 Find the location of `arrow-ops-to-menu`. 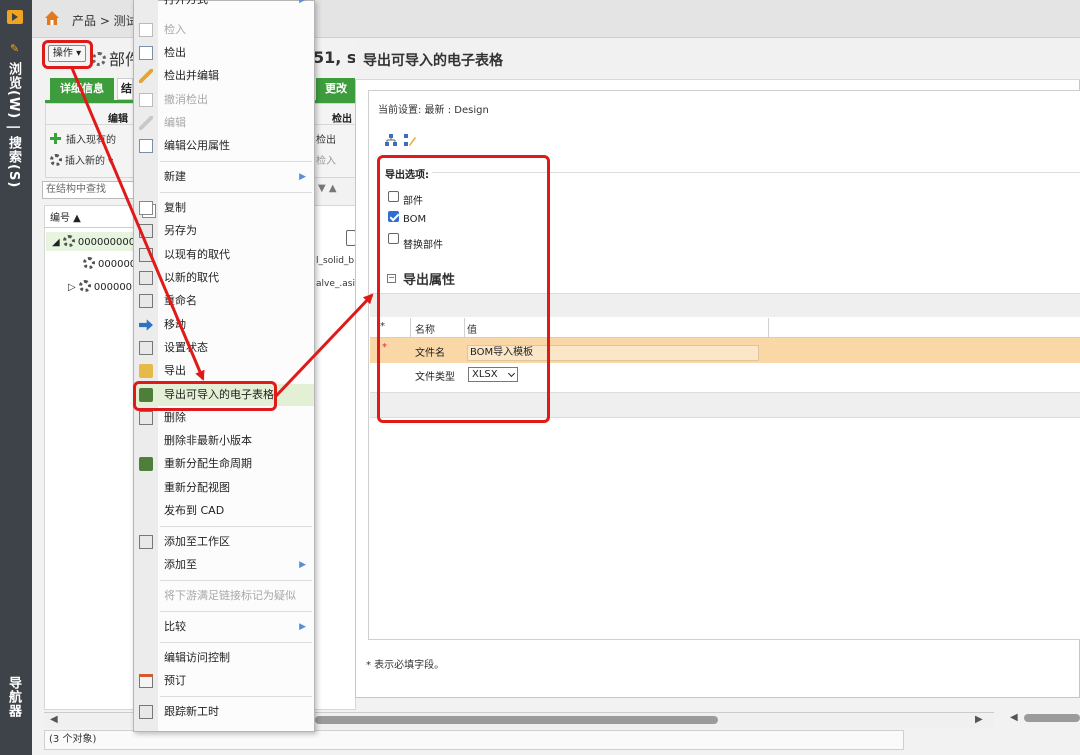

arrow-ops-to-menu is located at coordinates (137, 224).